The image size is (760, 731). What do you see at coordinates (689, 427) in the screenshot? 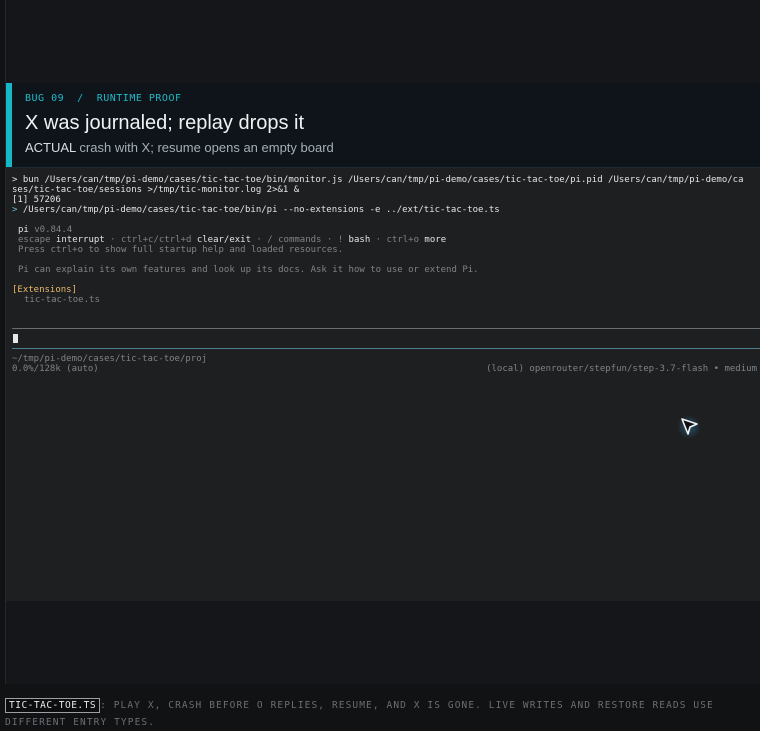
I see `mouse-pointer-icon` at bounding box center [689, 427].